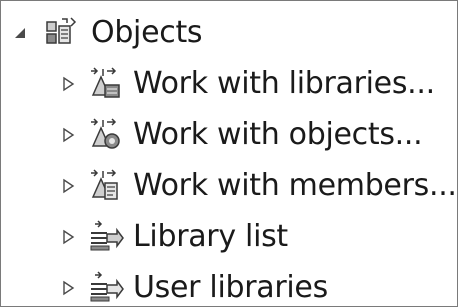  What do you see at coordinates (107, 84) in the screenshot?
I see `work-with-libraries-icon` at bounding box center [107, 84].